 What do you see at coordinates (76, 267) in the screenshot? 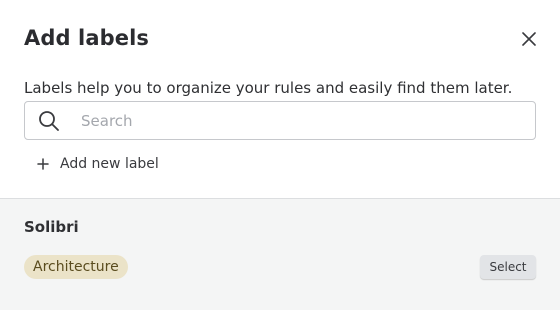
I see `label-chip-architecture: Architecture` at bounding box center [76, 267].